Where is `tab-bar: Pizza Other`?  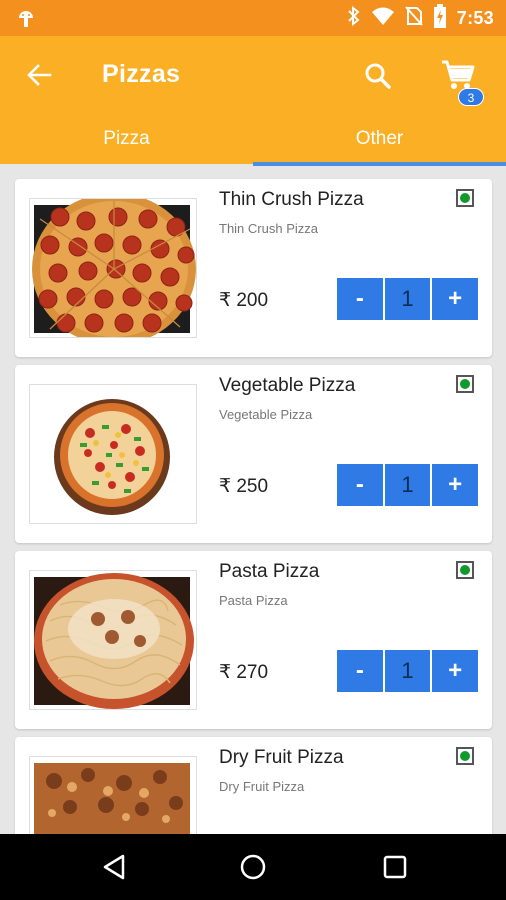 tab-bar: Pizza Other is located at coordinates (253, 147).